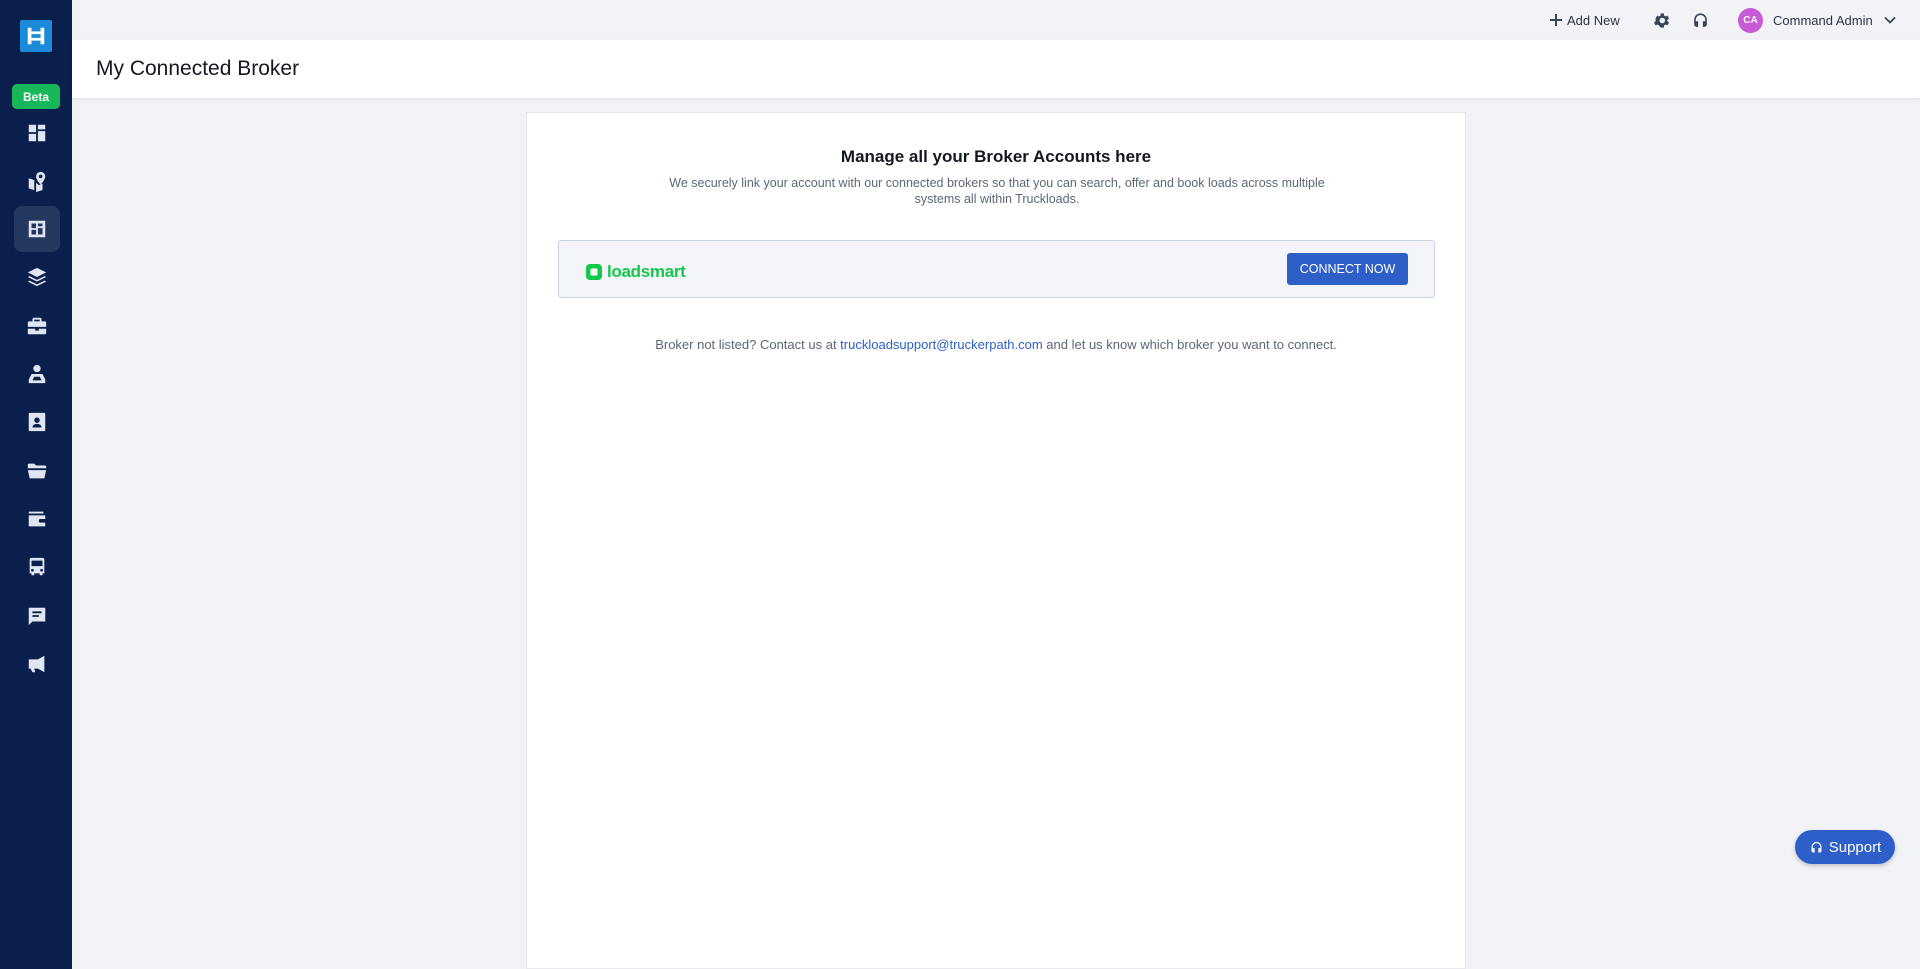  I want to click on sidebar: Beta, so click(36, 484).